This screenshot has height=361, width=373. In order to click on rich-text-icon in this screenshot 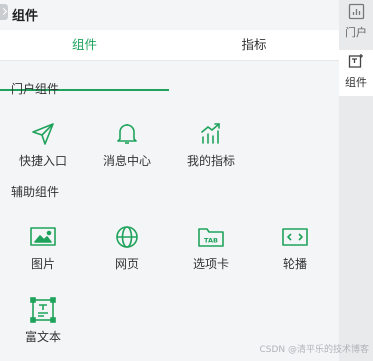, I will do `click(43, 310)`.